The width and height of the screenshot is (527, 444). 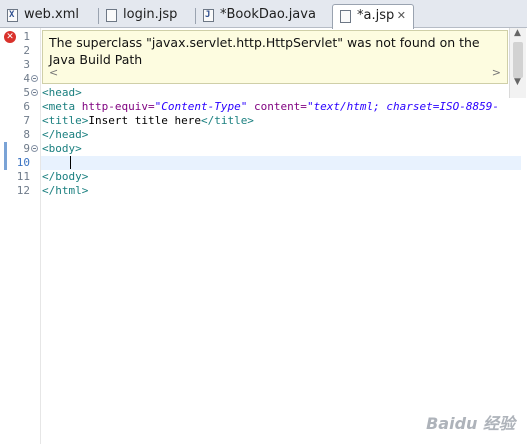 What do you see at coordinates (23, 176) in the screenshot?
I see `line-number: 11` at bounding box center [23, 176].